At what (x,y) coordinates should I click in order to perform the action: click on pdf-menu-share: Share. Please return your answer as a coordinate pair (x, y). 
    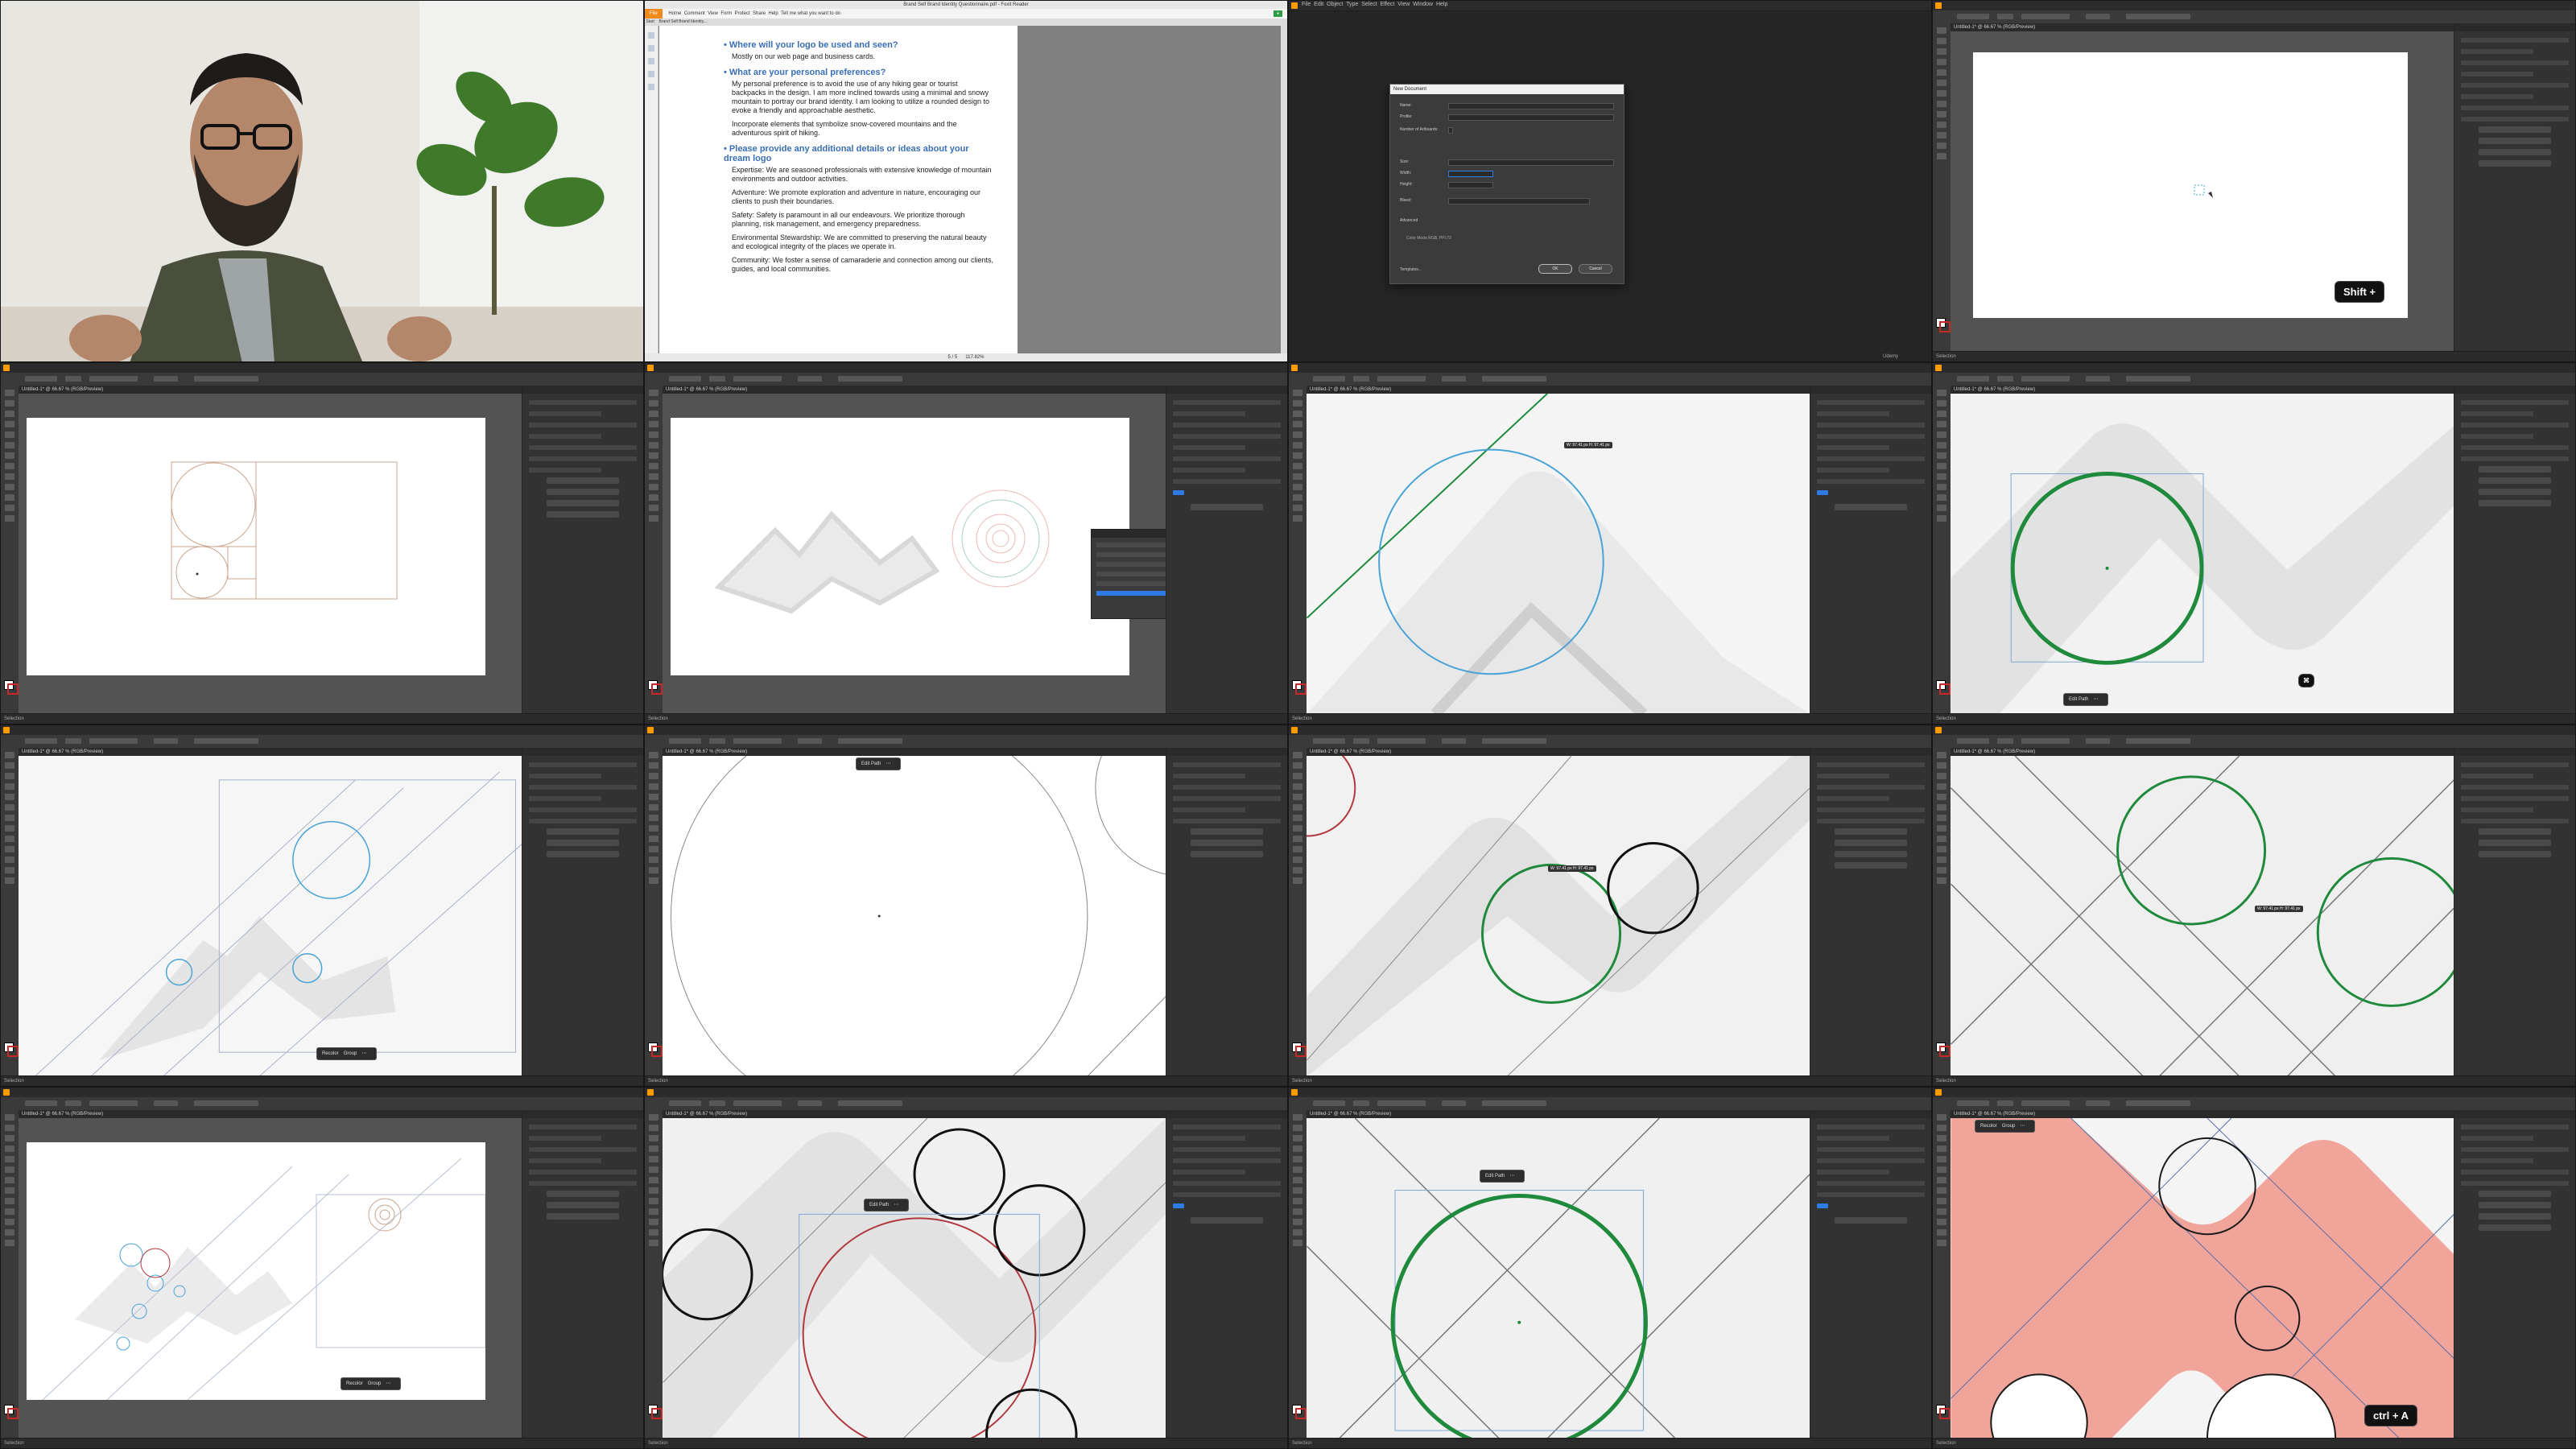
    Looking at the image, I should click on (759, 13).